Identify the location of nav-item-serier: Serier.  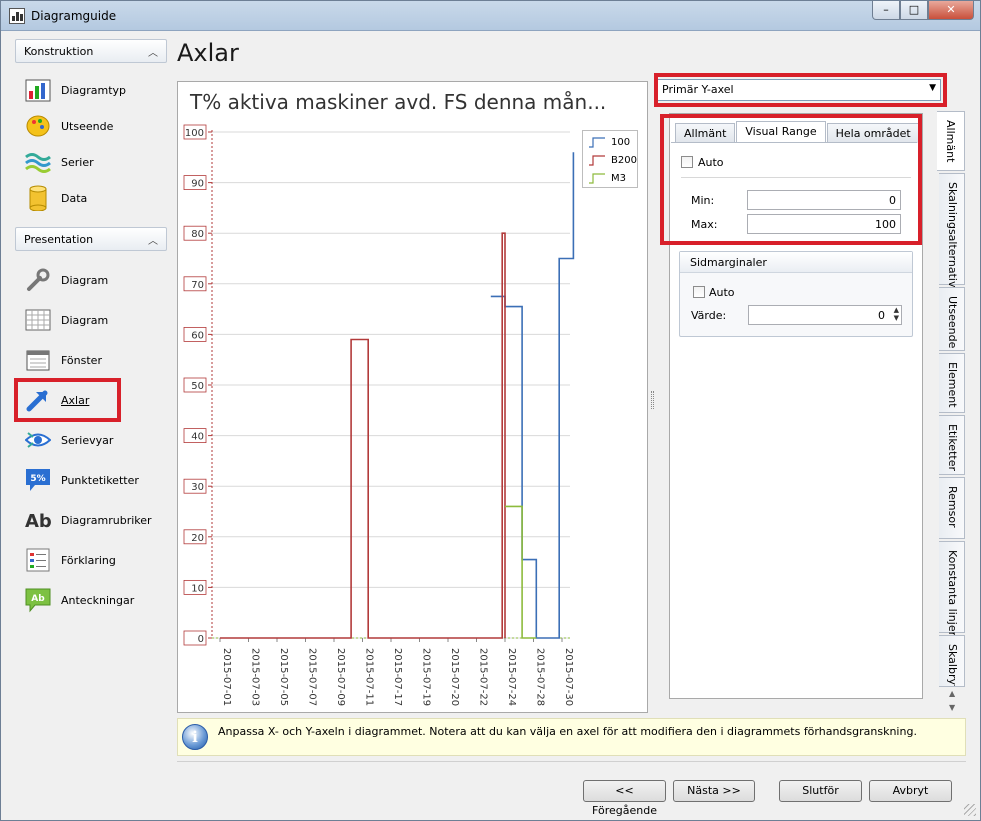
(95, 162).